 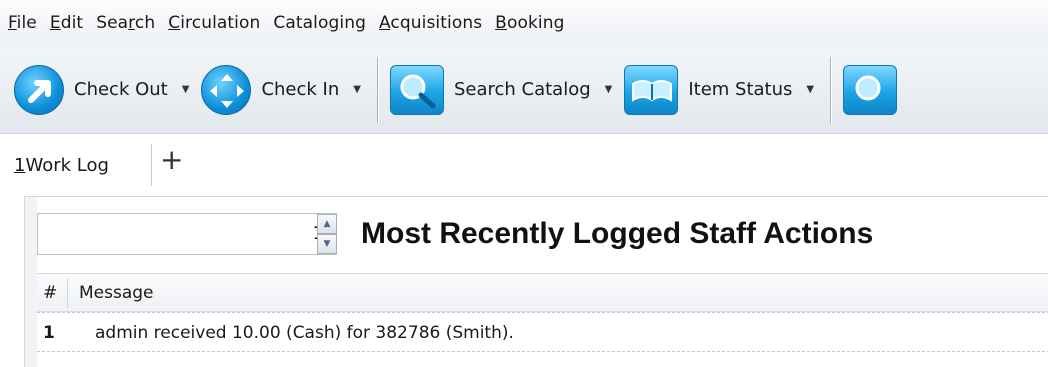 I want to click on panel-margin, so click(x=31, y=282).